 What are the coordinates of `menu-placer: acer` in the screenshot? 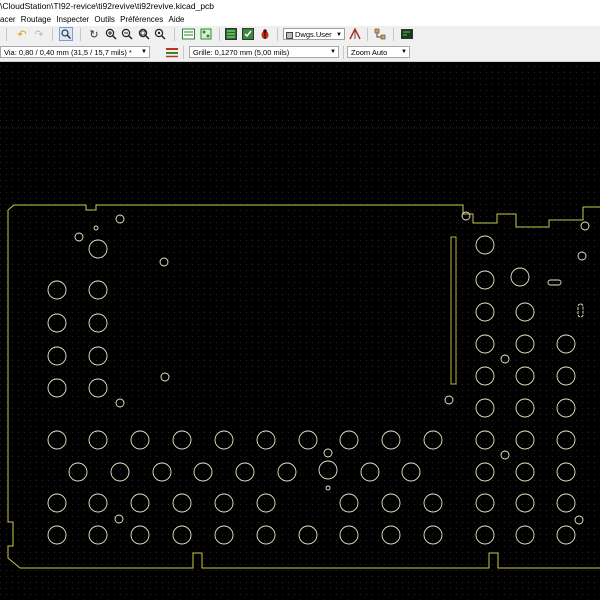 It's located at (9, 19).